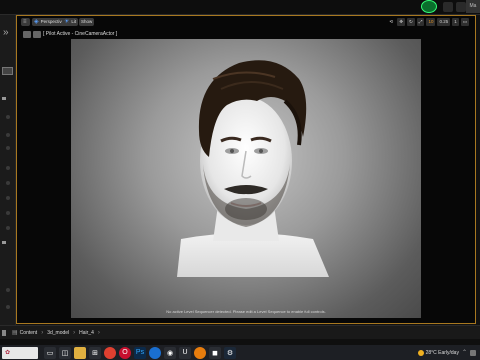  Describe the element at coordinates (454, 7) in the screenshot. I see `top-bar-controls` at that location.